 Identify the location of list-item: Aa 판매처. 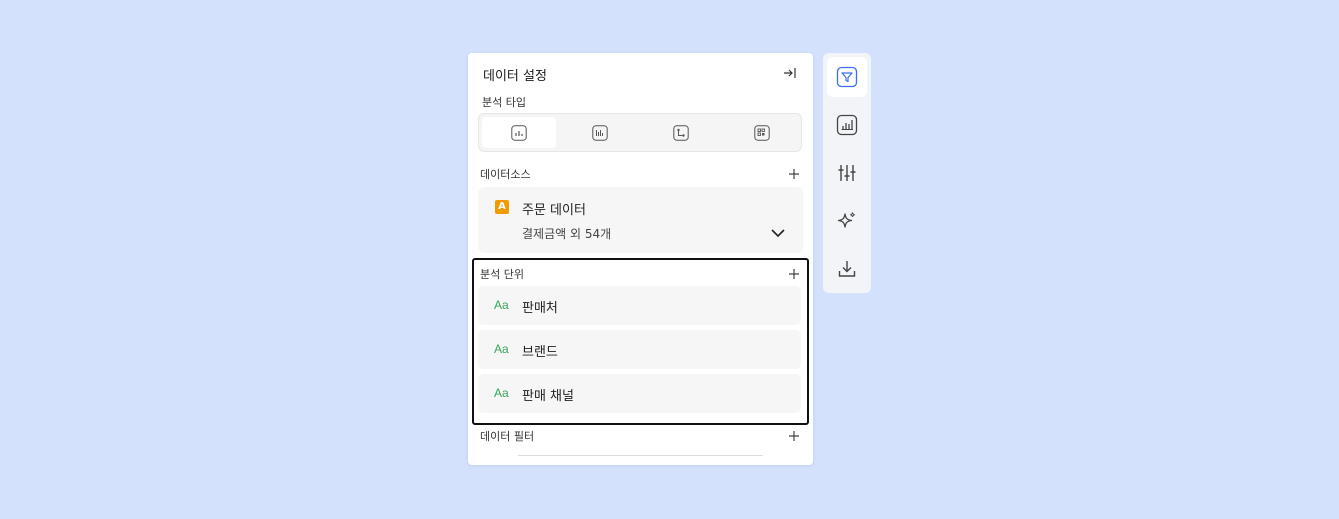
(639, 305).